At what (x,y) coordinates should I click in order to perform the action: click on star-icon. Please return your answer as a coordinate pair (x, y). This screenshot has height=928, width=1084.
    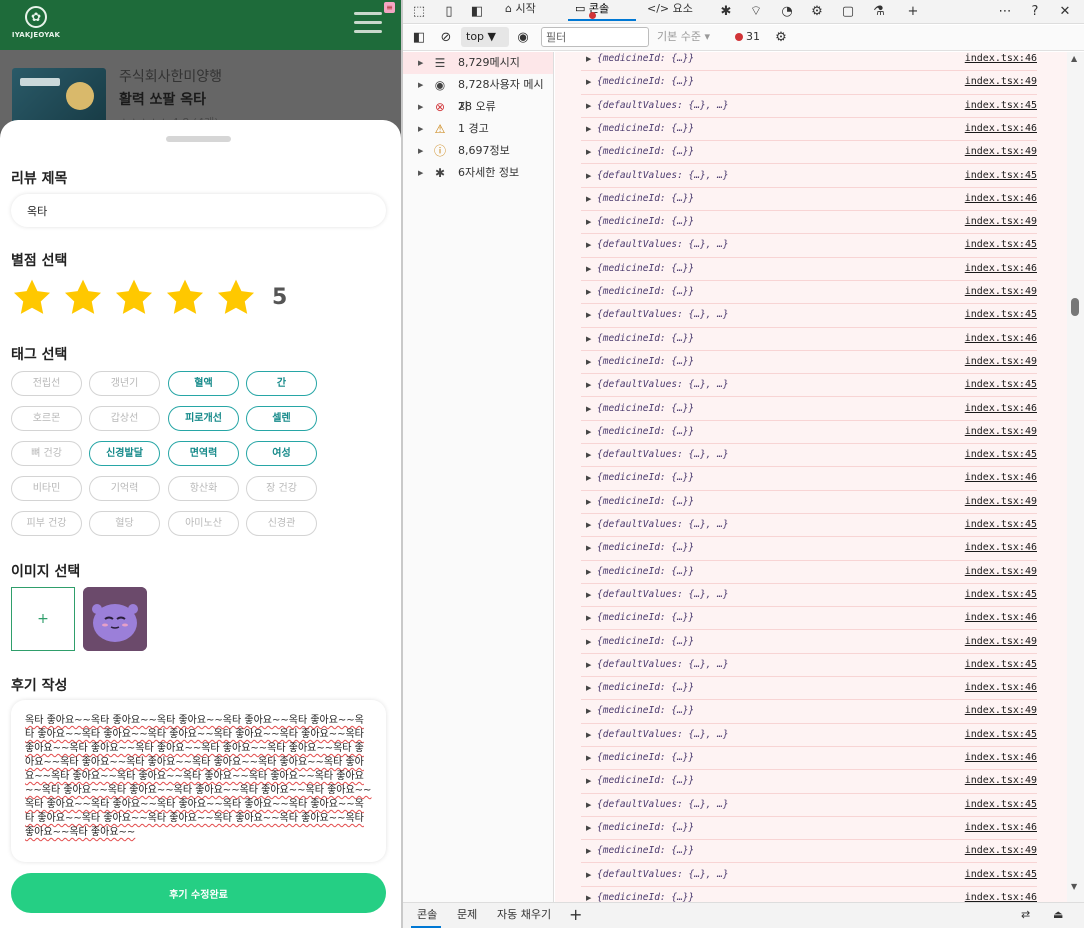
    Looking at the image, I should click on (185, 298).